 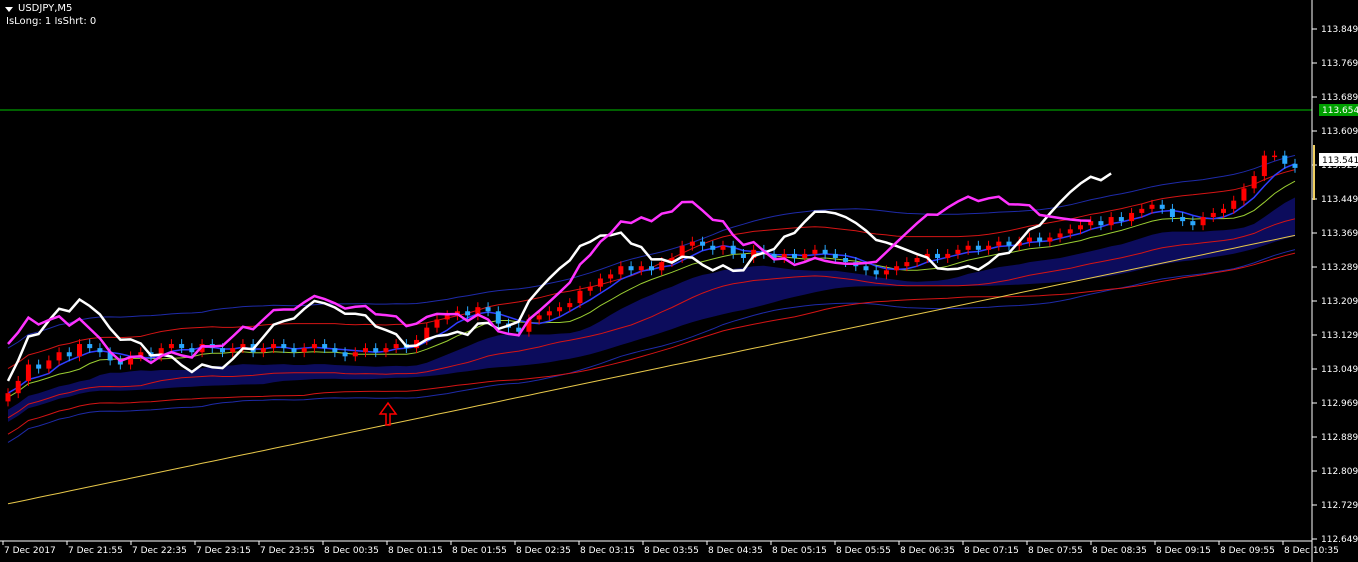 I want to click on time-tick-label: 8 Dec 07:15, so click(x=991, y=551).